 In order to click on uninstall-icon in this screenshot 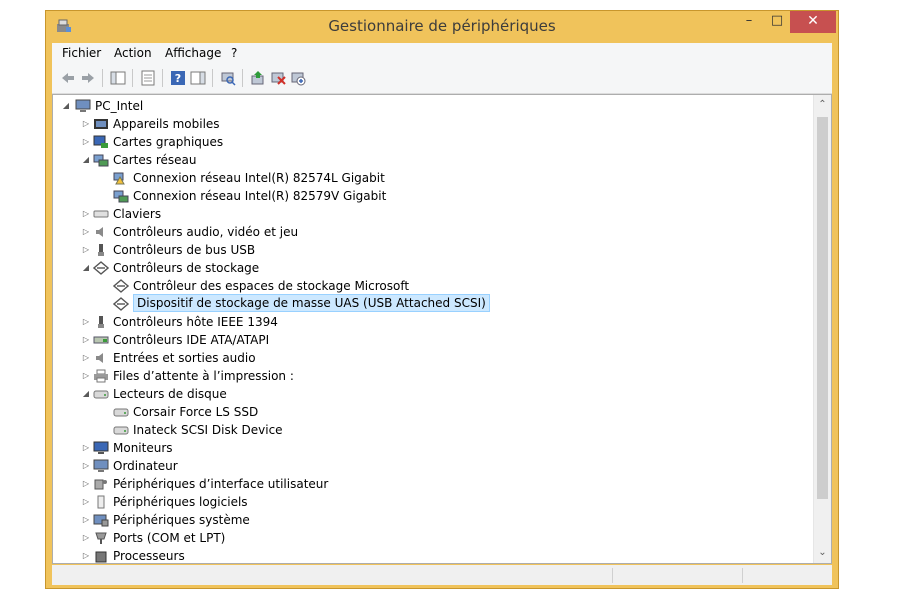, I will do `click(278, 78)`.